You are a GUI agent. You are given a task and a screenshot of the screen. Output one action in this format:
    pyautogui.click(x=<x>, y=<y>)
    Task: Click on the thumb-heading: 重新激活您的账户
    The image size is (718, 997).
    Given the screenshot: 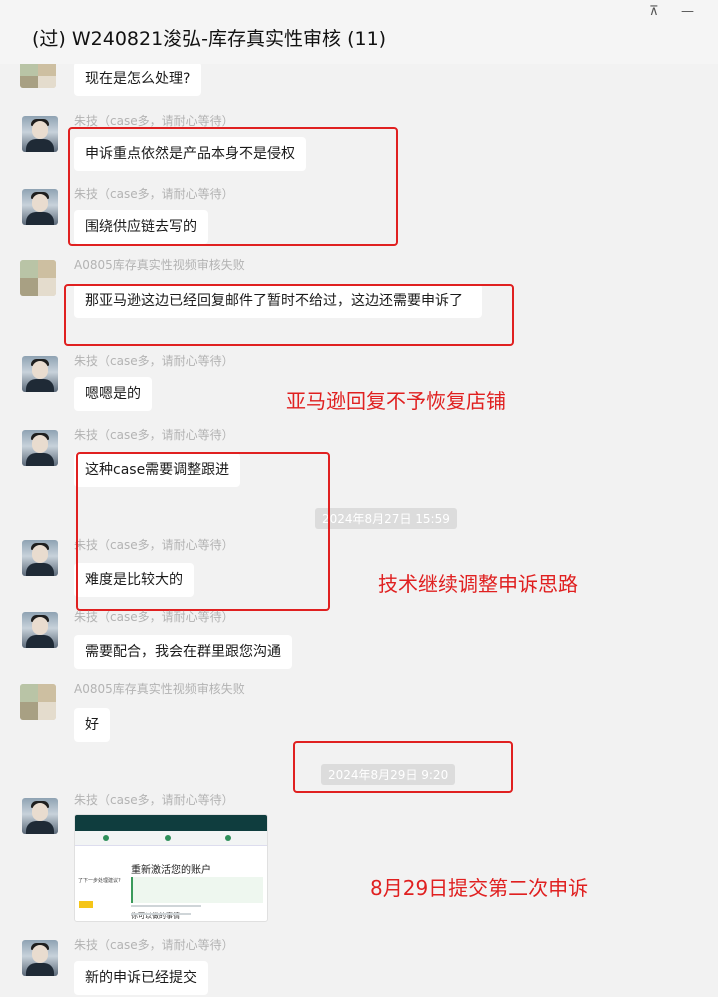 What is the action you would take?
    pyautogui.click(x=171, y=870)
    